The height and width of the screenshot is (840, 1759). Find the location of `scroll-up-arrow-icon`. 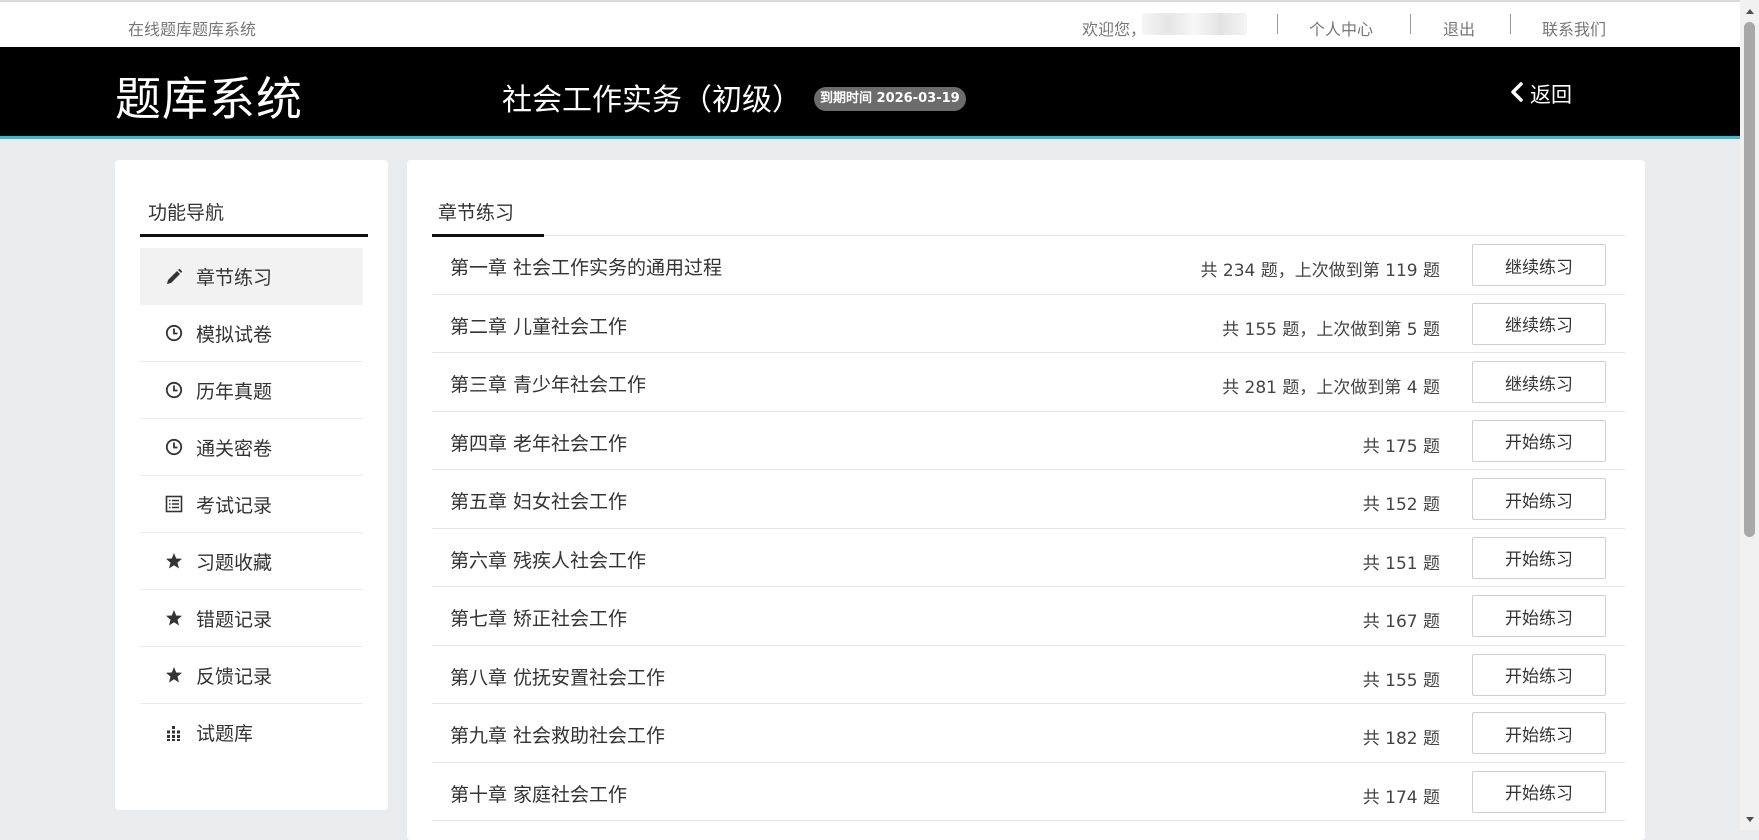

scroll-up-arrow-icon is located at coordinates (1749, 10).